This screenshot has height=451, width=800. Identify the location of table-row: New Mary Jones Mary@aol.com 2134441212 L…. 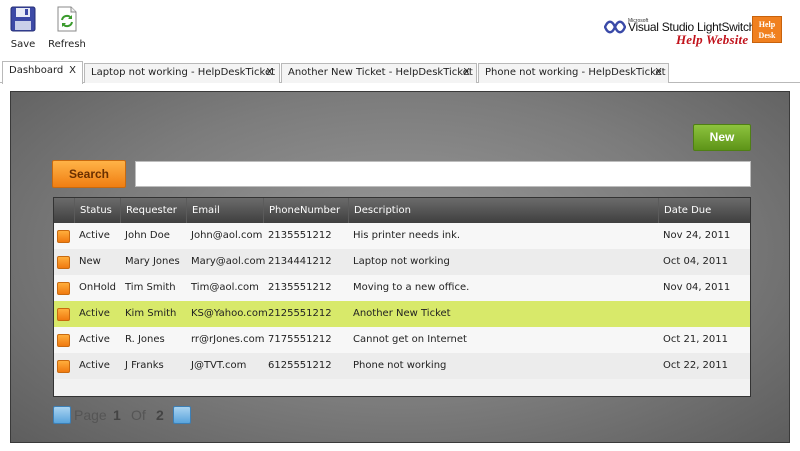
(402, 262).